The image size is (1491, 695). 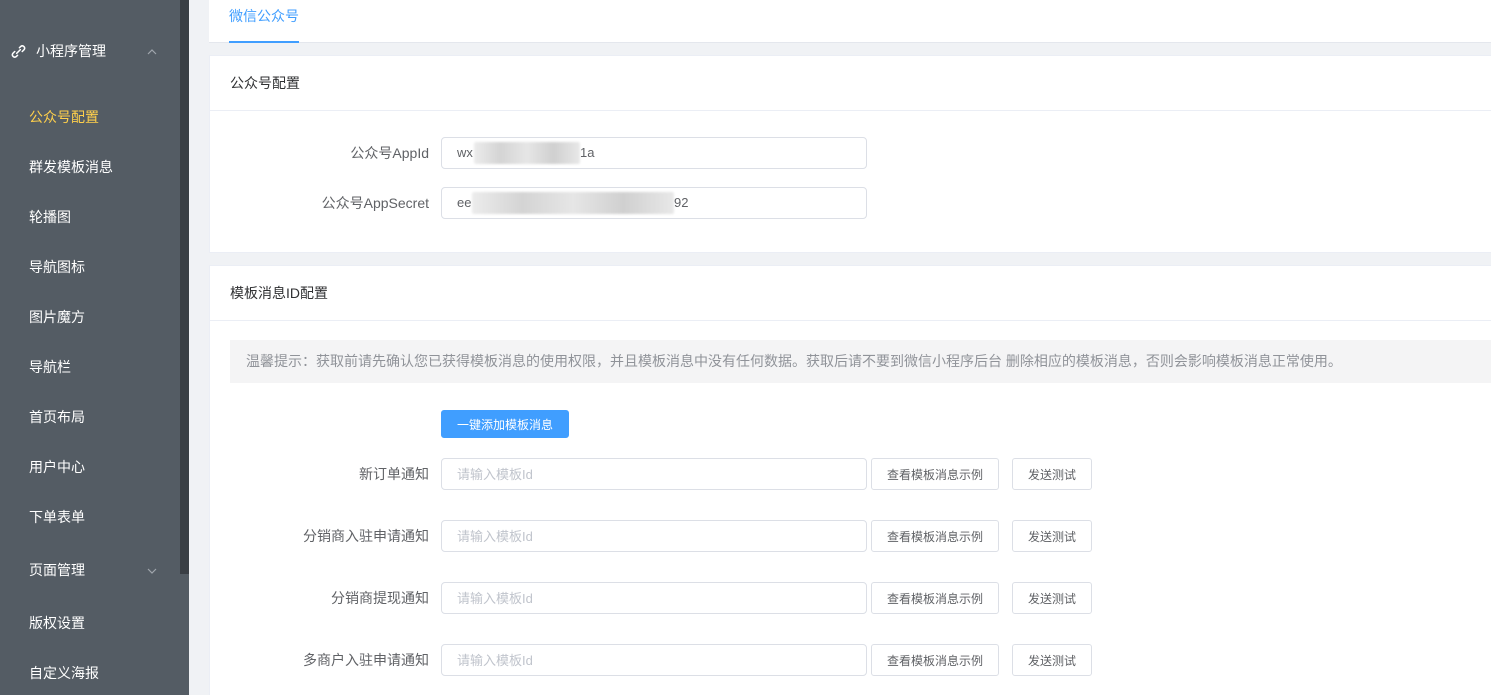 I want to click on sidebar-item-nav-icons: 导航图标, so click(x=90, y=267).